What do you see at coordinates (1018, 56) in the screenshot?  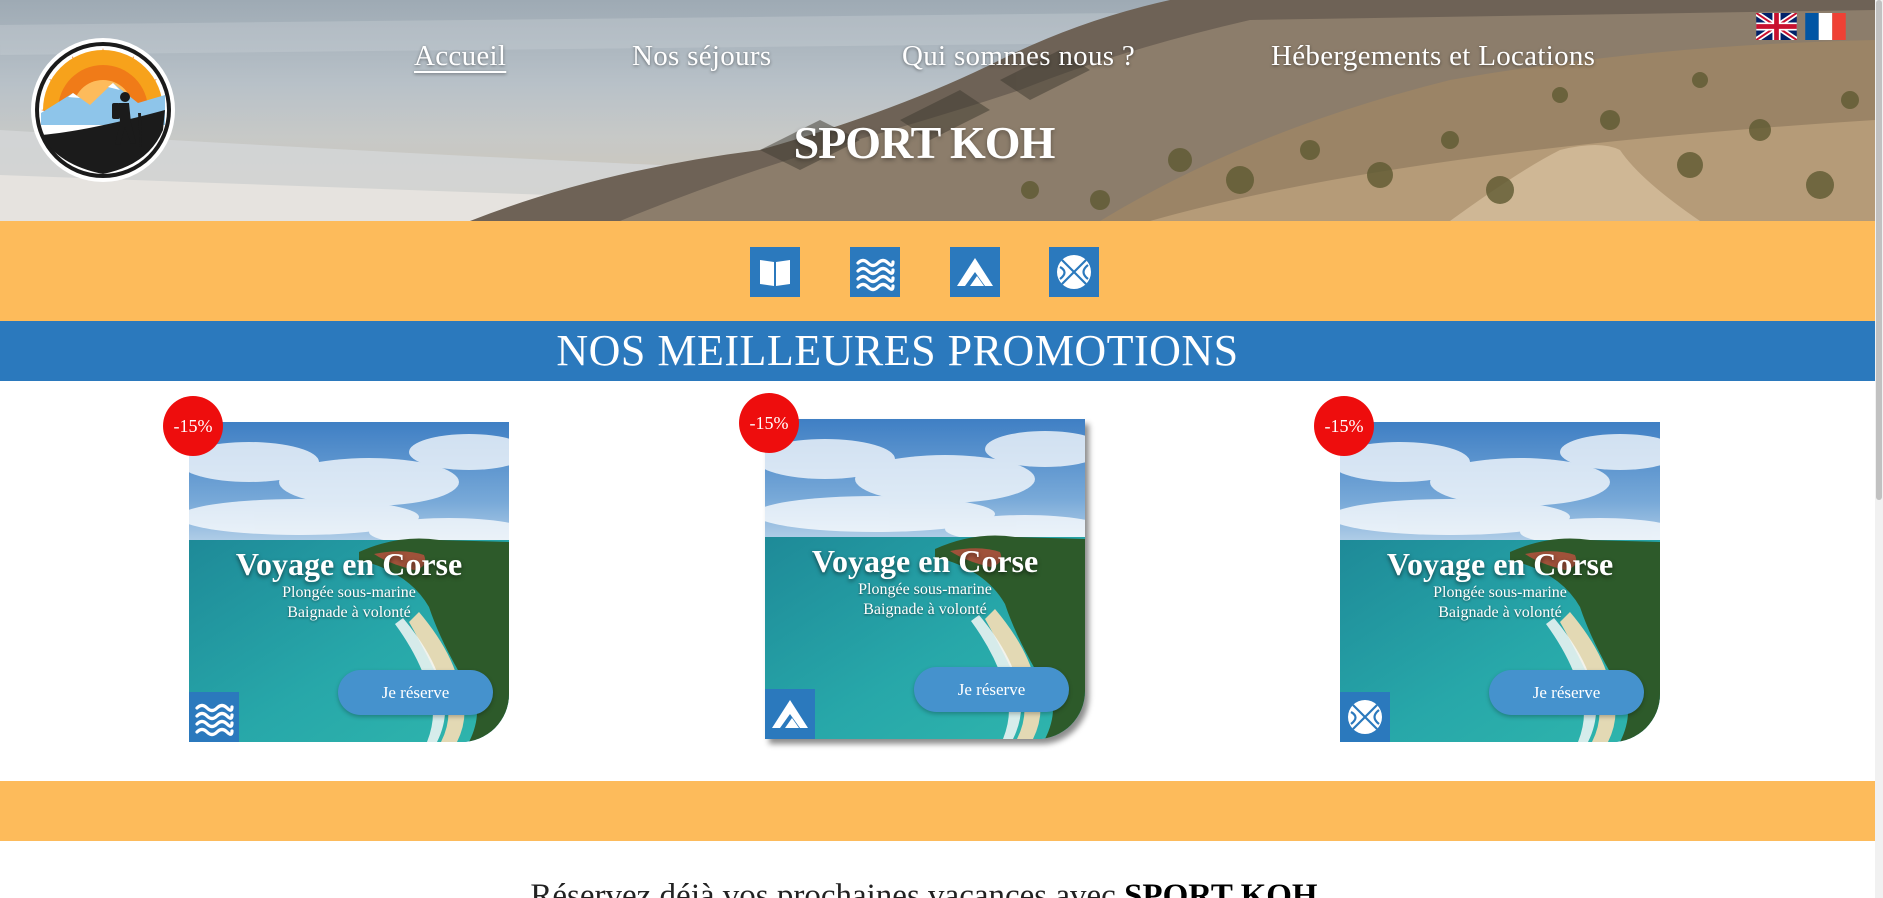 I see `nav-link-qui-sommes-nous: Qui sommes nous ?` at bounding box center [1018, 56].